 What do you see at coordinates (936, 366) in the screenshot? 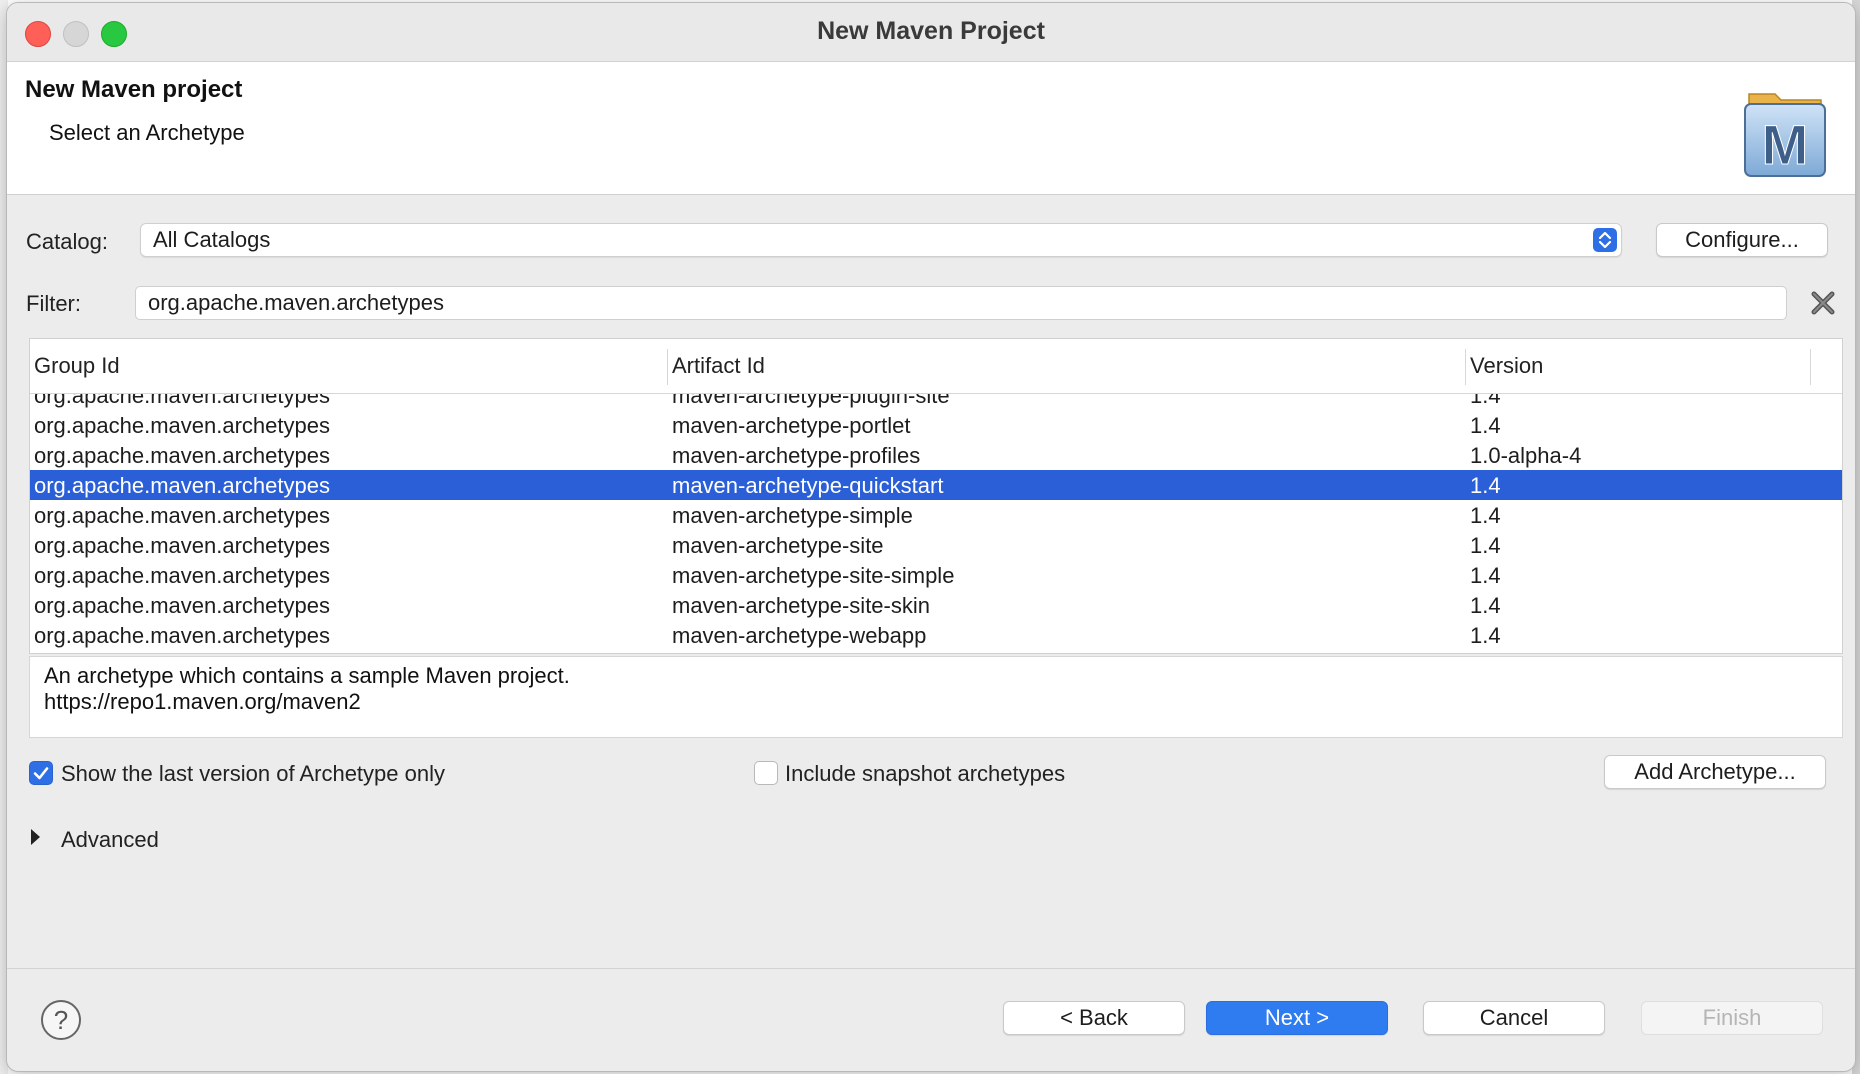
I see `table-header: Group Id Artifact Id Version` at bounding box center [936, 366].